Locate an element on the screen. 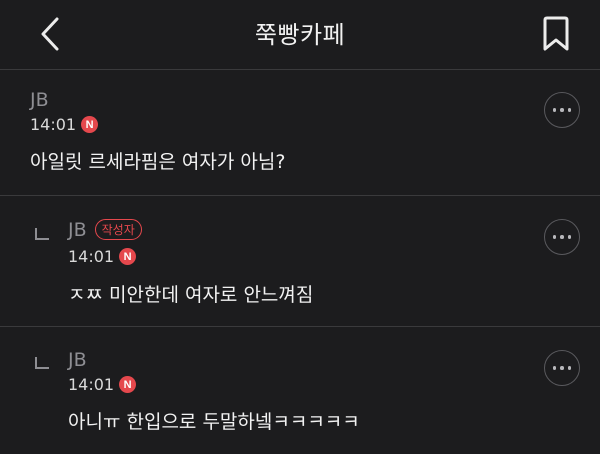  page-title: 쭉빵카페 is located at coordinates (300, 35).